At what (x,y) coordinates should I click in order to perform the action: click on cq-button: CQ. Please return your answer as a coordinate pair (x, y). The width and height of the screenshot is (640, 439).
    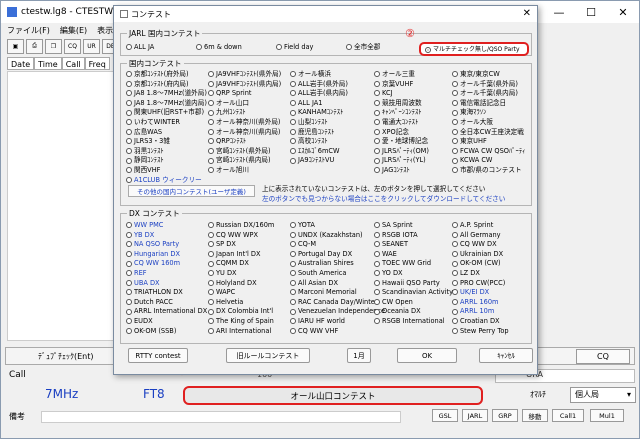
    Looking at the image, I should click on (603, 356).